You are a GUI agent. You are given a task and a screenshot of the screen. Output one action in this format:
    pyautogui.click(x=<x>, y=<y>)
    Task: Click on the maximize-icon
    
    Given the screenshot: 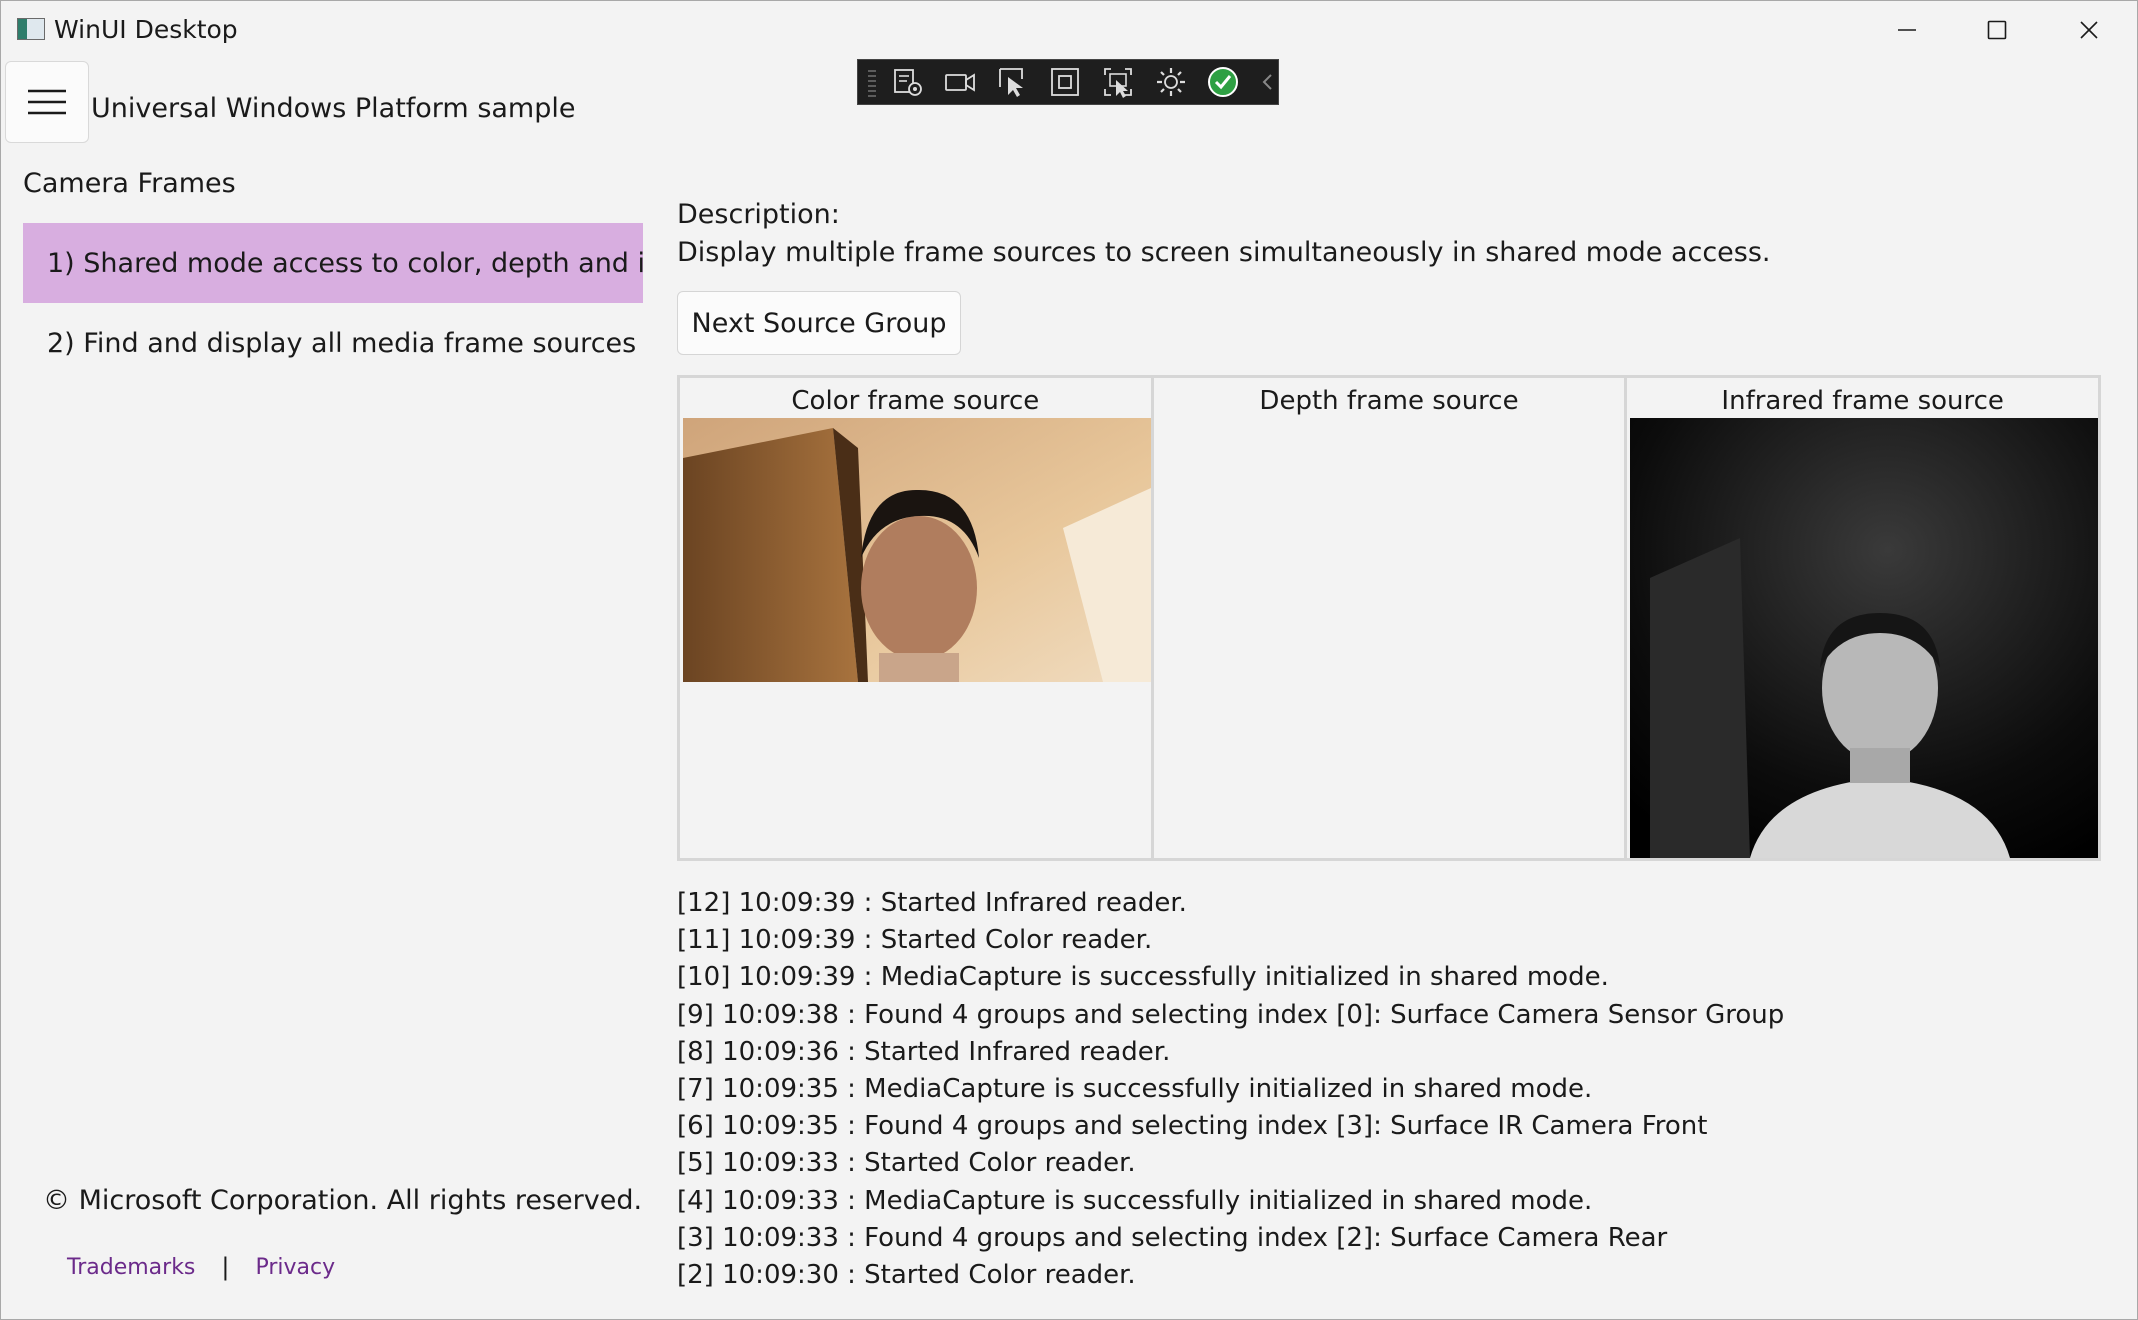 What is the action you would take?
    pyautogui.click(x=1997, y=30)
    